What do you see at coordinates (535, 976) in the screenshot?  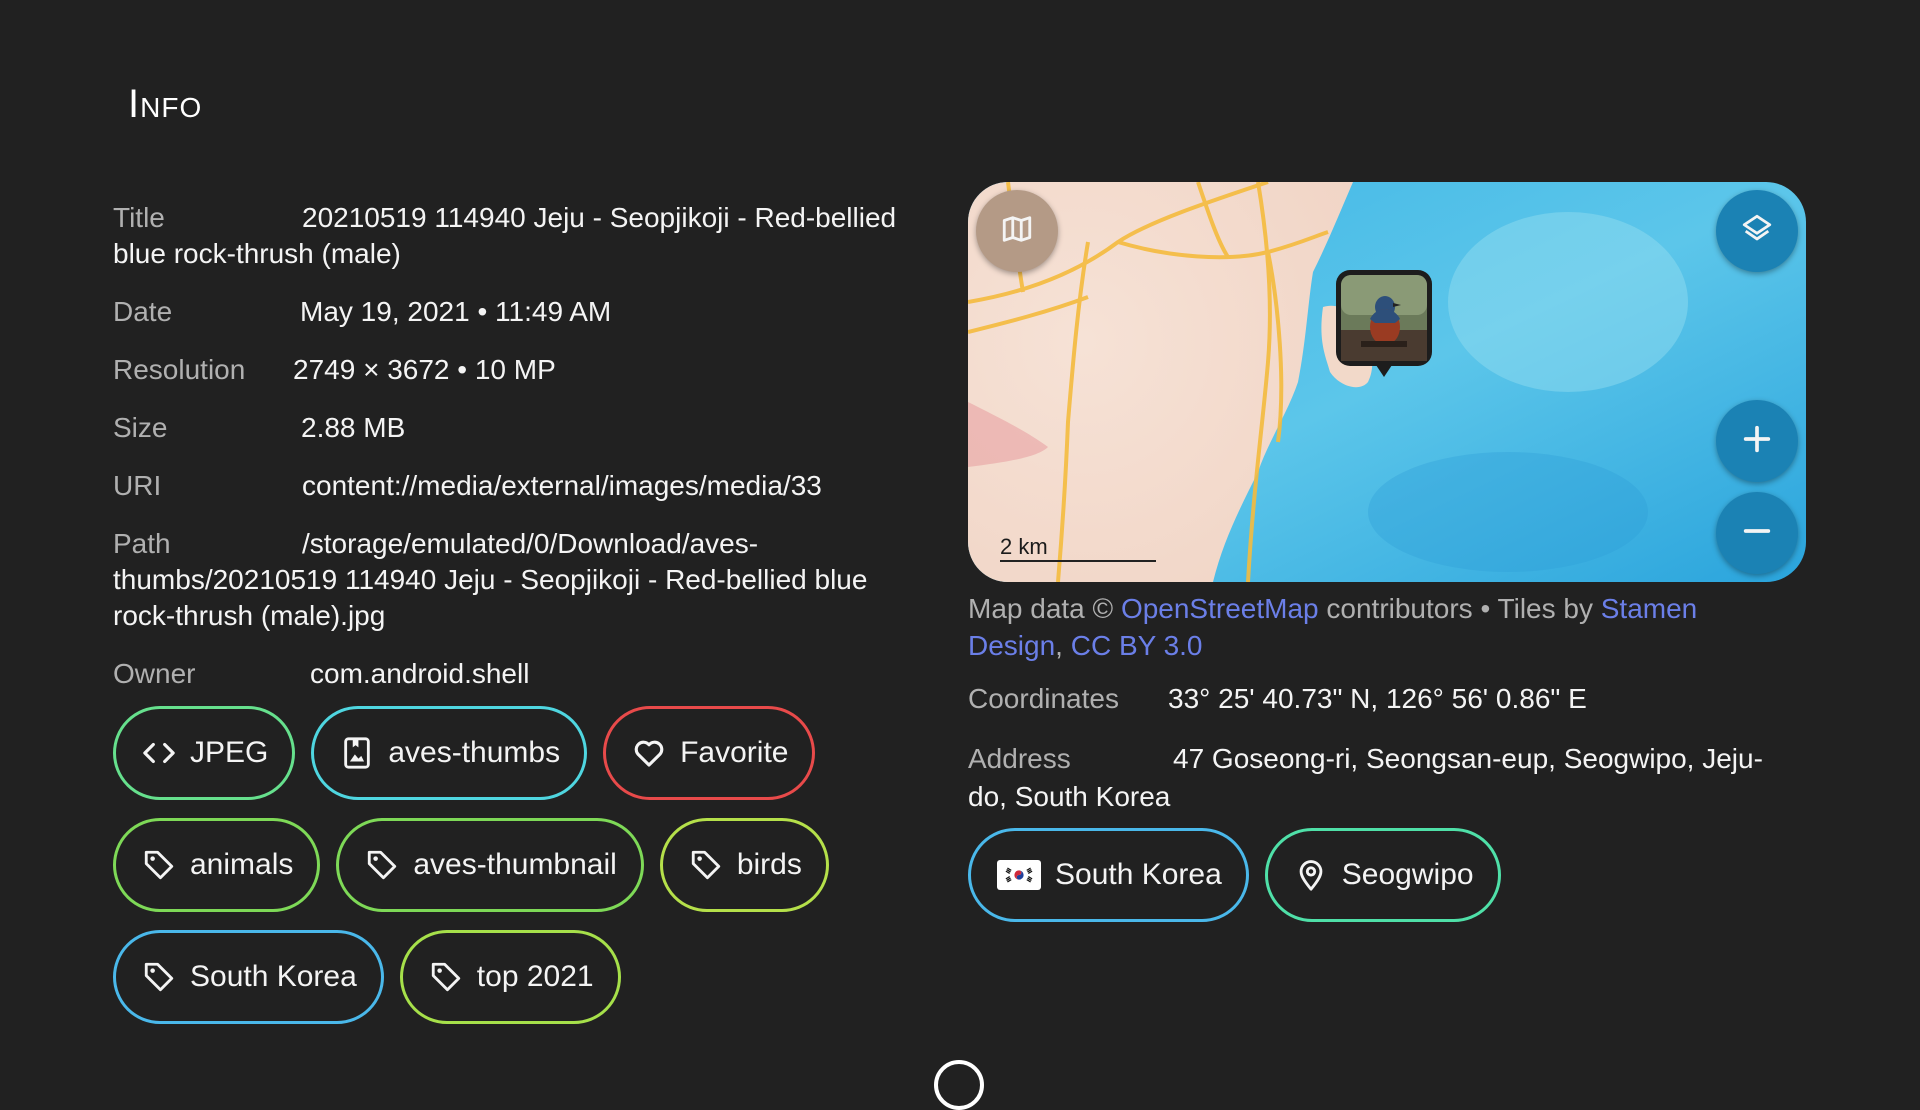 I see `chip-label: top 2021` at bounding box center [535, 976].